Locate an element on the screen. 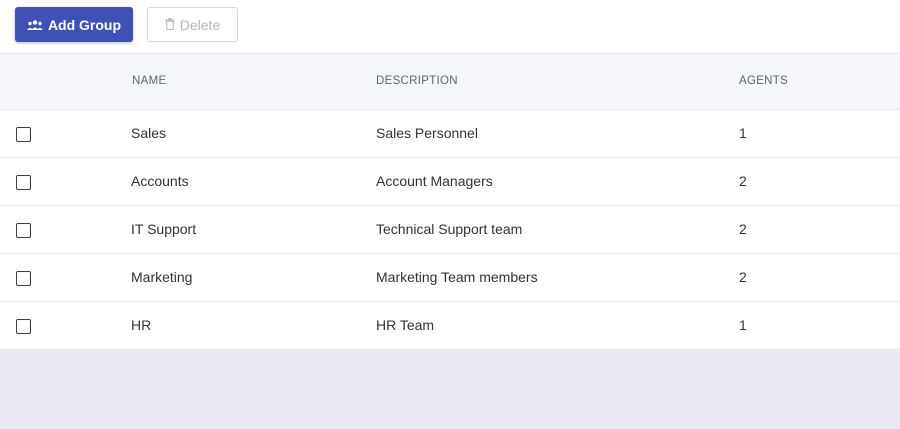  group-description: Sales Personnel is located at coordinates (427, 133).